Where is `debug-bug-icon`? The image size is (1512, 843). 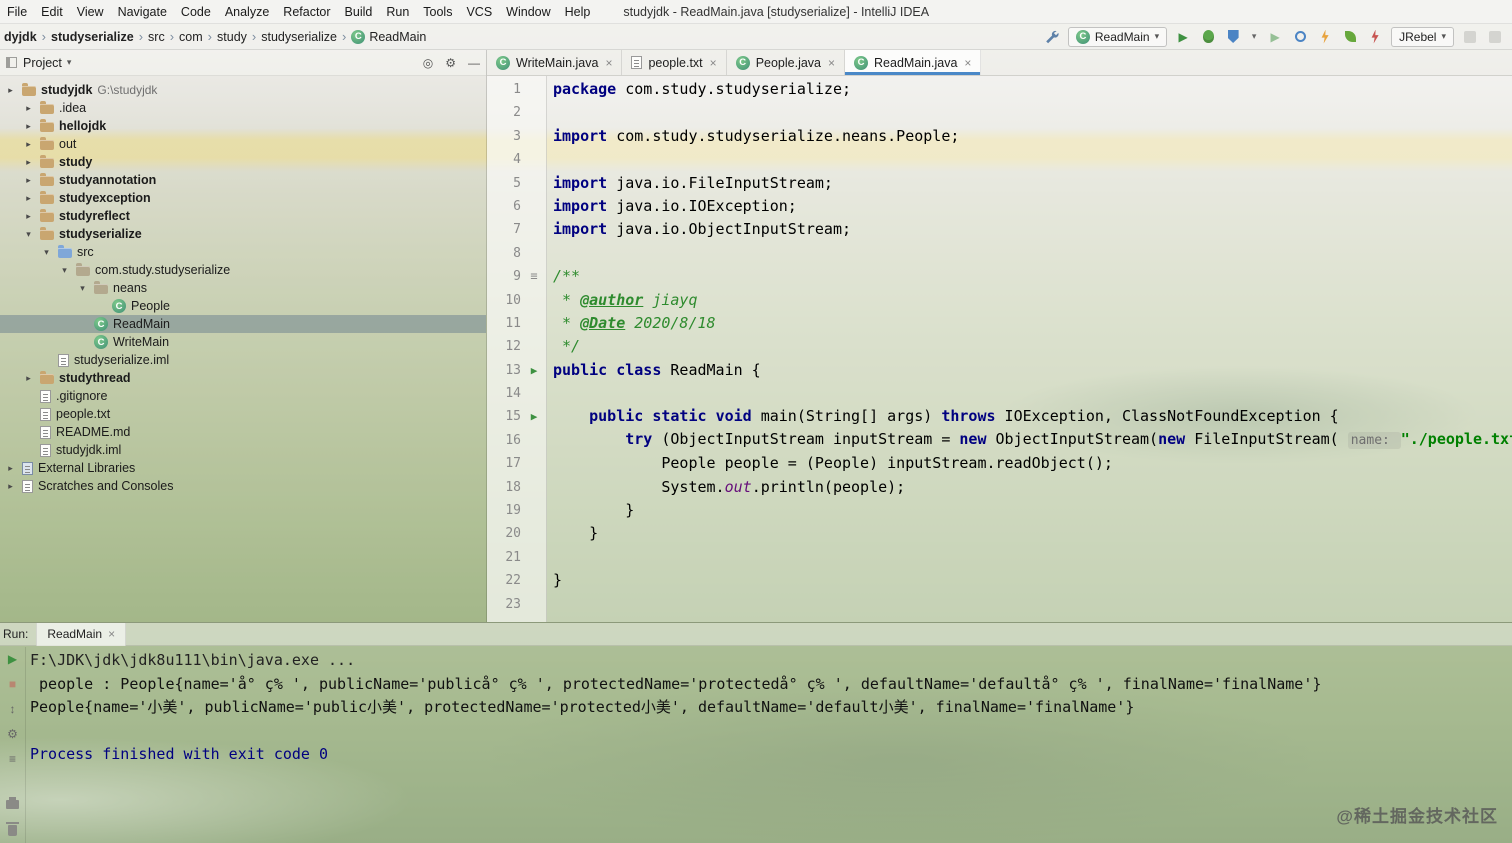
debug-bug-icon is located at coordinates (1208, 37).